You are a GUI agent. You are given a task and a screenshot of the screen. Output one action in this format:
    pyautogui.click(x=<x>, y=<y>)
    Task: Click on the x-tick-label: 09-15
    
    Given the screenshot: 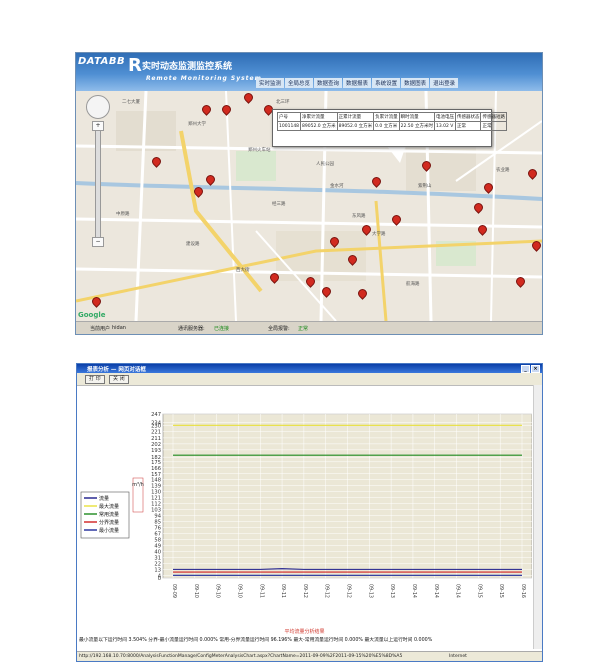 What is the action you would take?
    pyautogui.click(x=479, y=591)
    